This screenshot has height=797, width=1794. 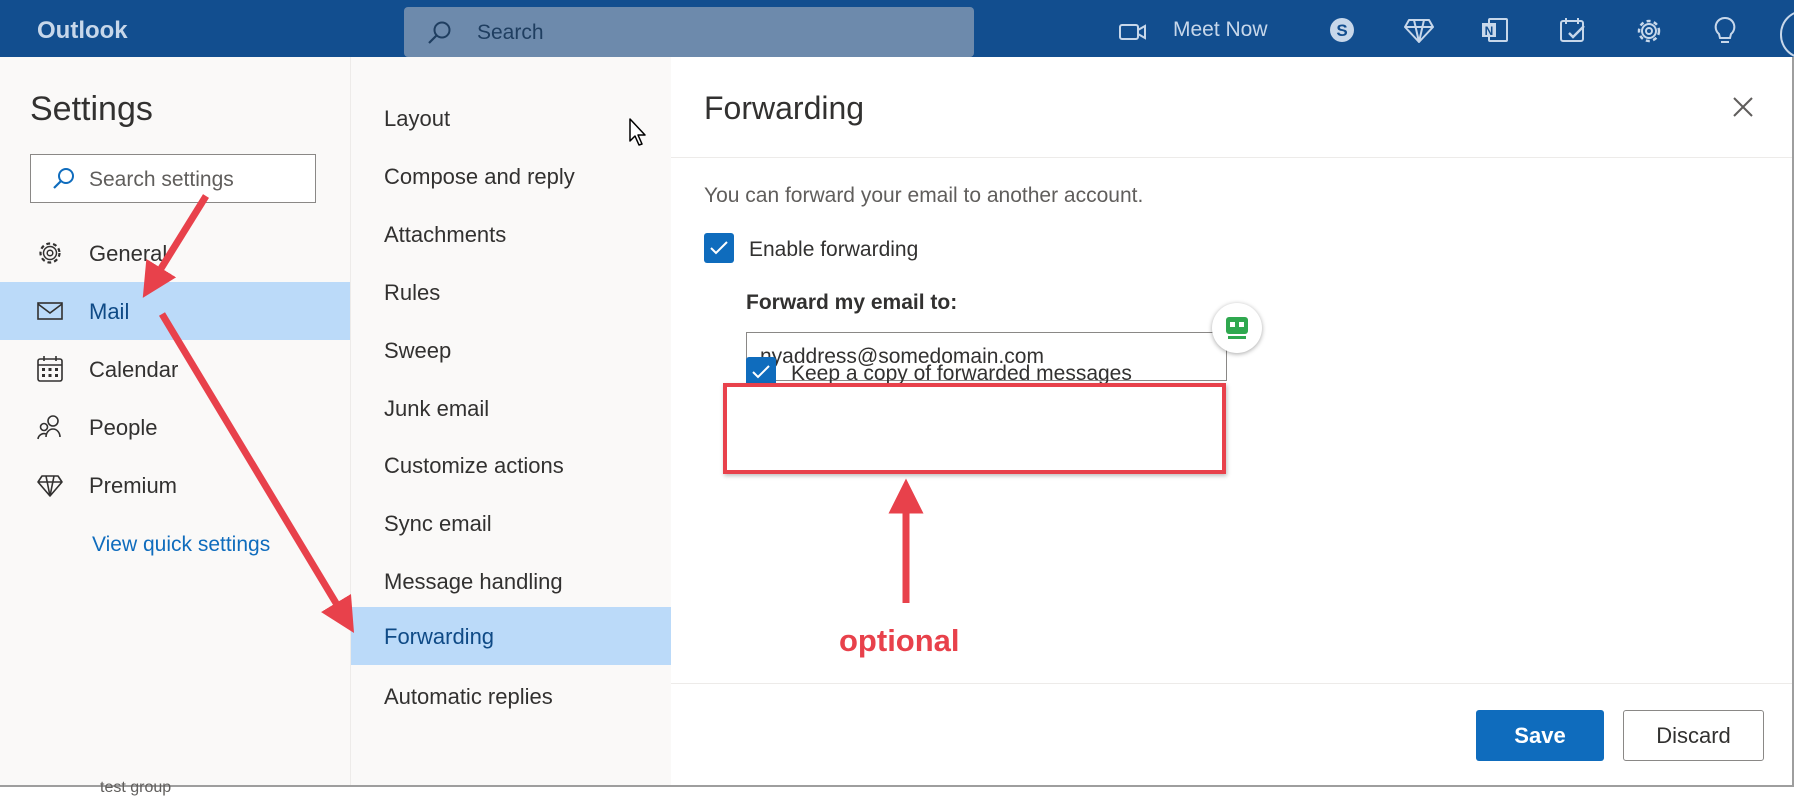 I want to click on nav-item-people: People, so click(x=175, y=427).